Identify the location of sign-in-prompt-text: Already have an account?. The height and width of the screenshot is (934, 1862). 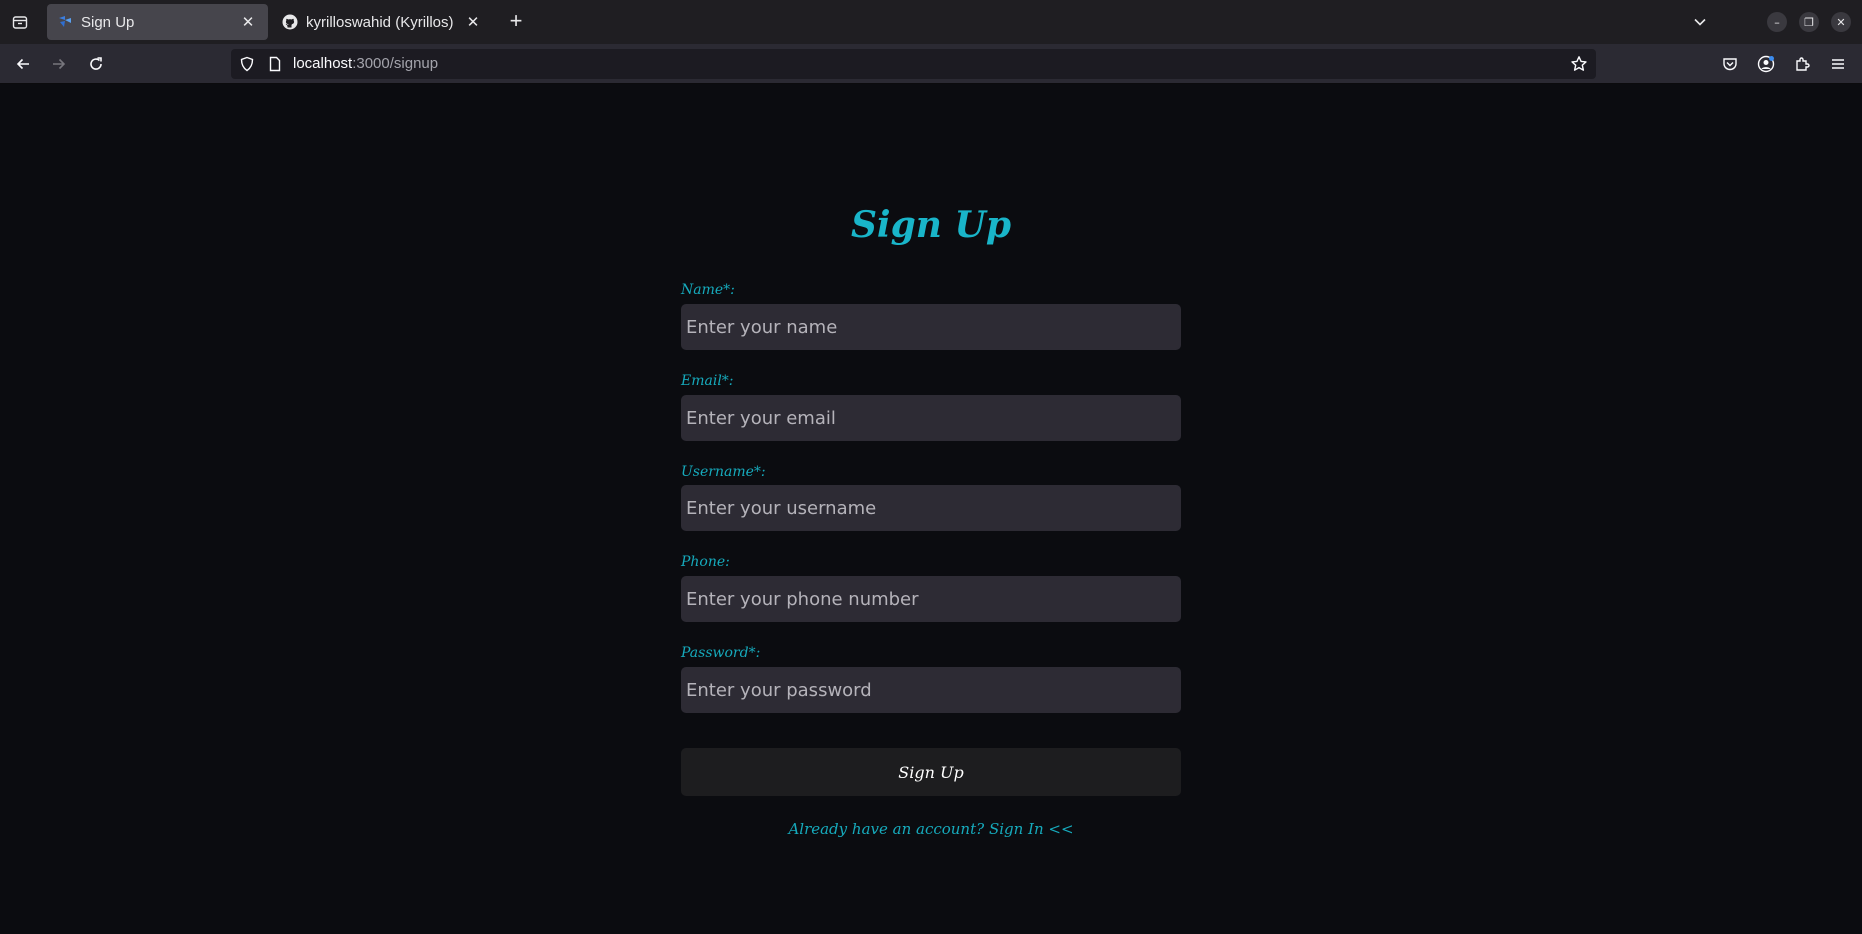
(888, 829).